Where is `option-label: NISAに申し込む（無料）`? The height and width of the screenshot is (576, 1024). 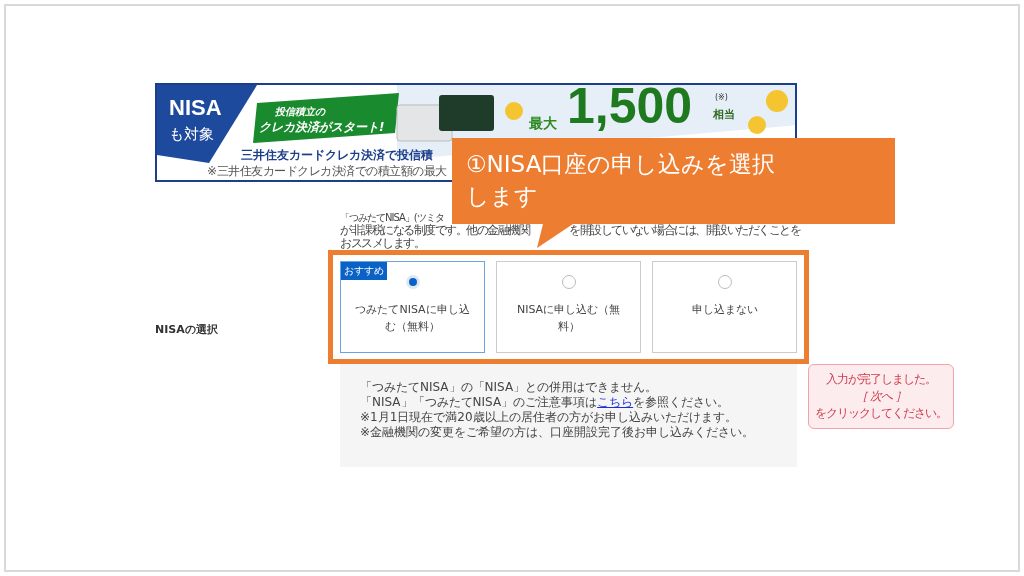 option-label: NISAに申し込む（無料） is located at coordinates (568, 318).